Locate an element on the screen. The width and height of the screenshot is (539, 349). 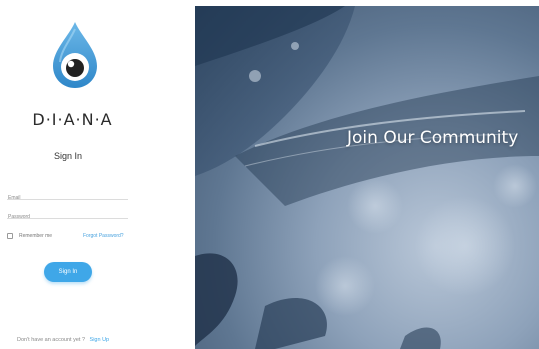
forgot-password-link: Forgot Password? is located at coordinates (103, 236).